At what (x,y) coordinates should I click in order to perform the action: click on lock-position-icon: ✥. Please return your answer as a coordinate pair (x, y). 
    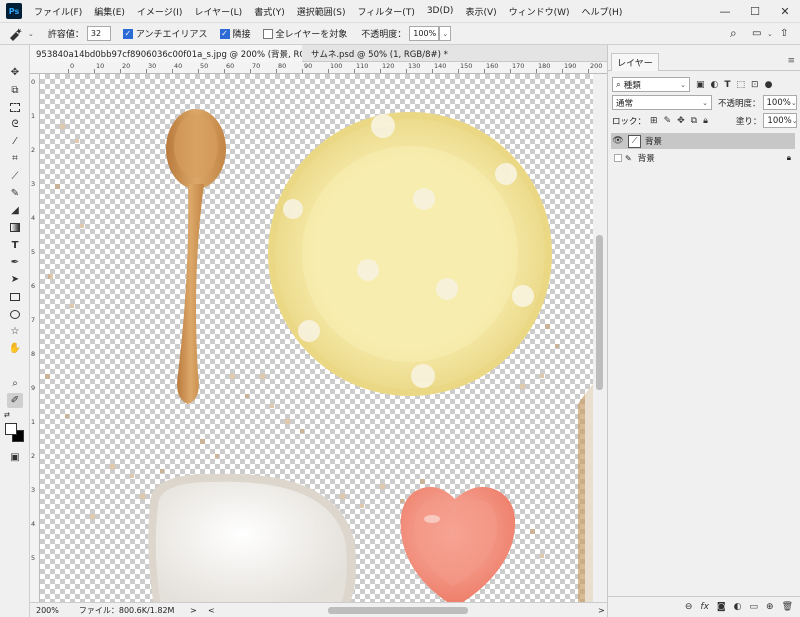
    Looking at the image, I should click on (681, 121).